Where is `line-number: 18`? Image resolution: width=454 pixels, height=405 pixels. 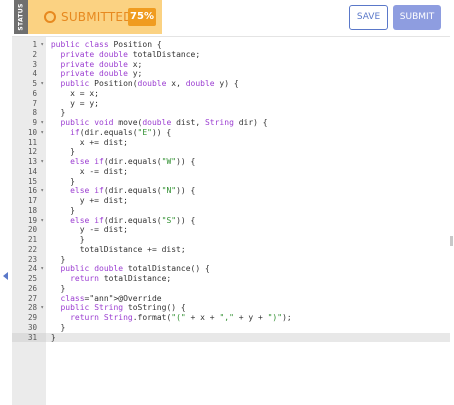
line-number: 18 is located at coordinates (29, 211).